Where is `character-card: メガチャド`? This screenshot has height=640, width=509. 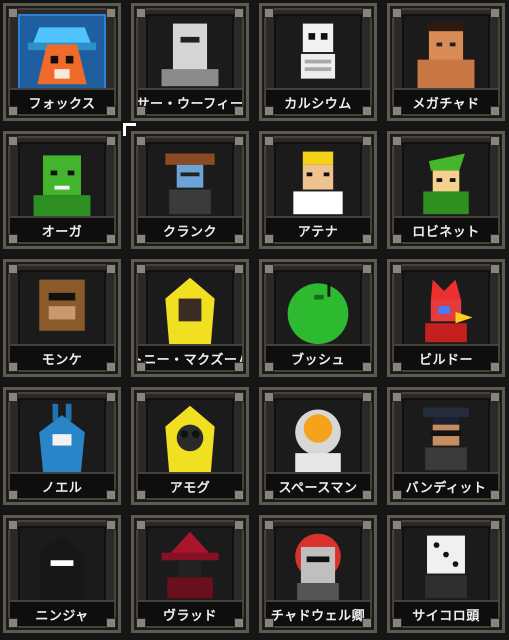
character-card: メガチャド is located at coordinates (446, 62).